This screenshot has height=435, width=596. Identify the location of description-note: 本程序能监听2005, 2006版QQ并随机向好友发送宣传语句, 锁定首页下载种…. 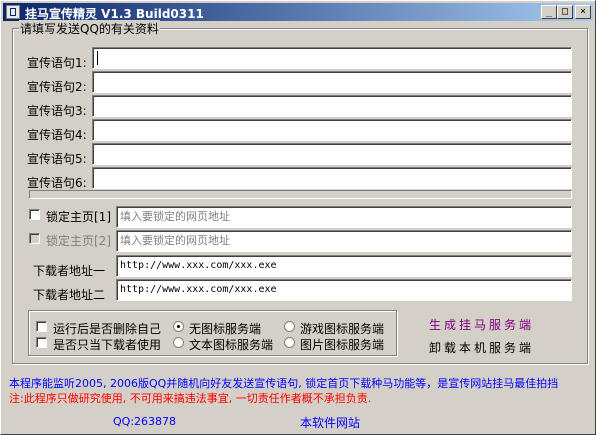
(284, 383).